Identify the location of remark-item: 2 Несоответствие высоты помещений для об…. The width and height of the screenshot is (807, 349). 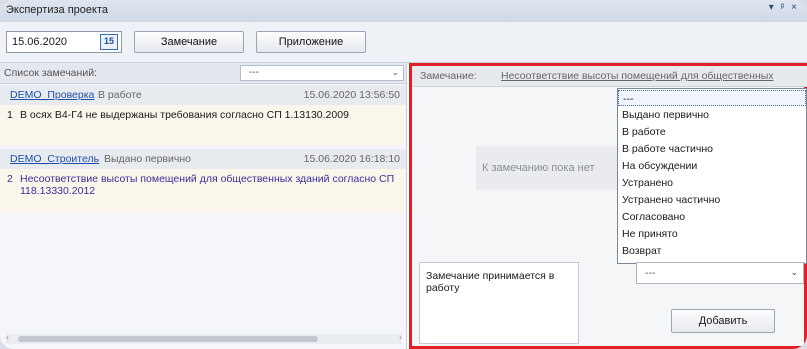
(203, 191).